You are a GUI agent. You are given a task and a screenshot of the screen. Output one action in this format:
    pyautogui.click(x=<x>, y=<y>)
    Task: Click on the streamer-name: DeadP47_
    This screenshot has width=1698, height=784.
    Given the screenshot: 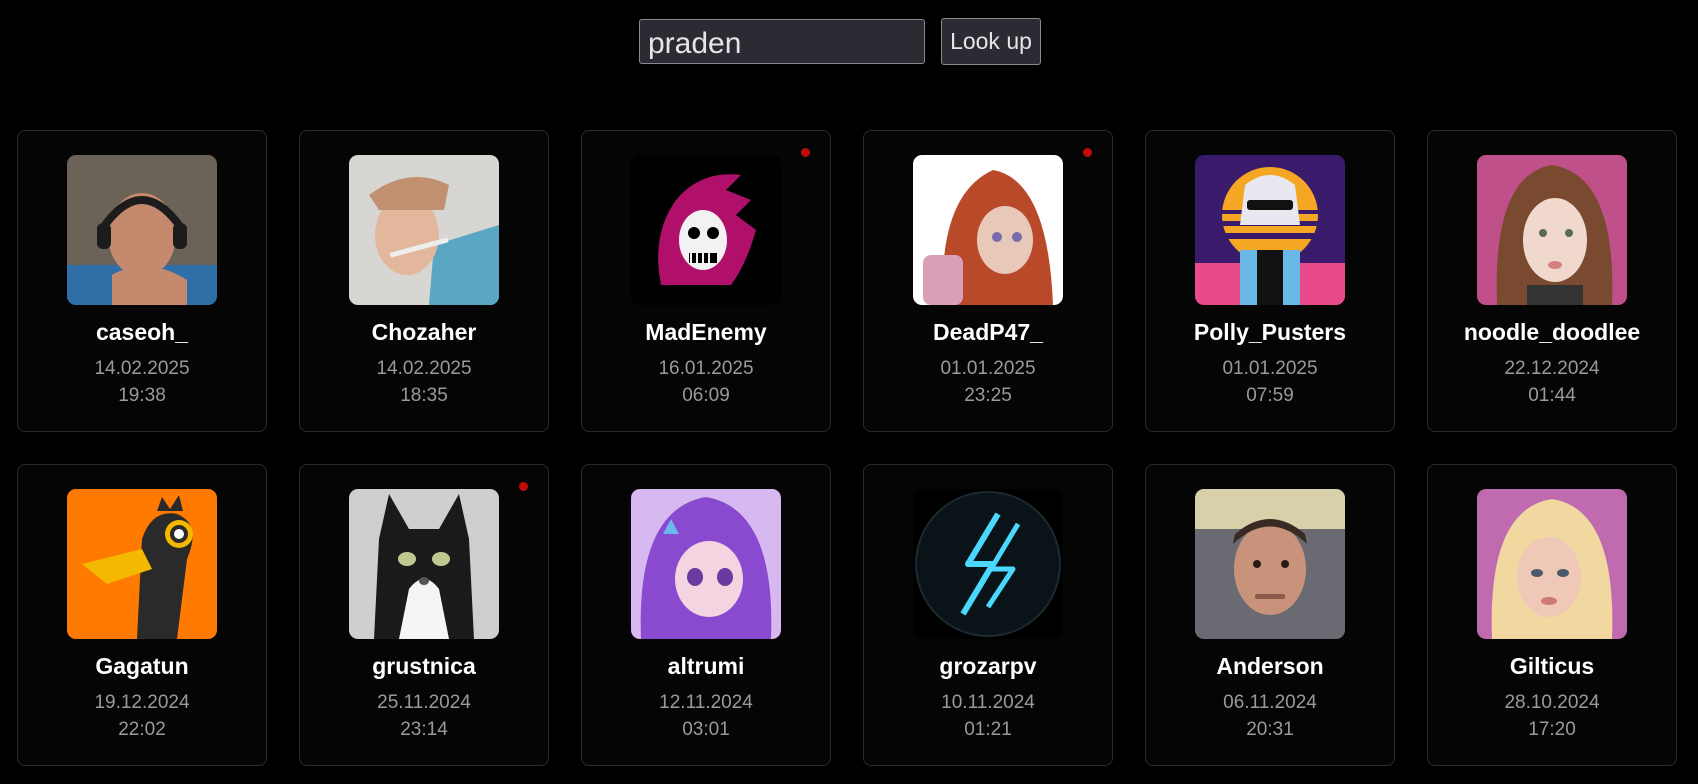 What is the action you would take?
    pyautogui.click(x=988, y=332)
    